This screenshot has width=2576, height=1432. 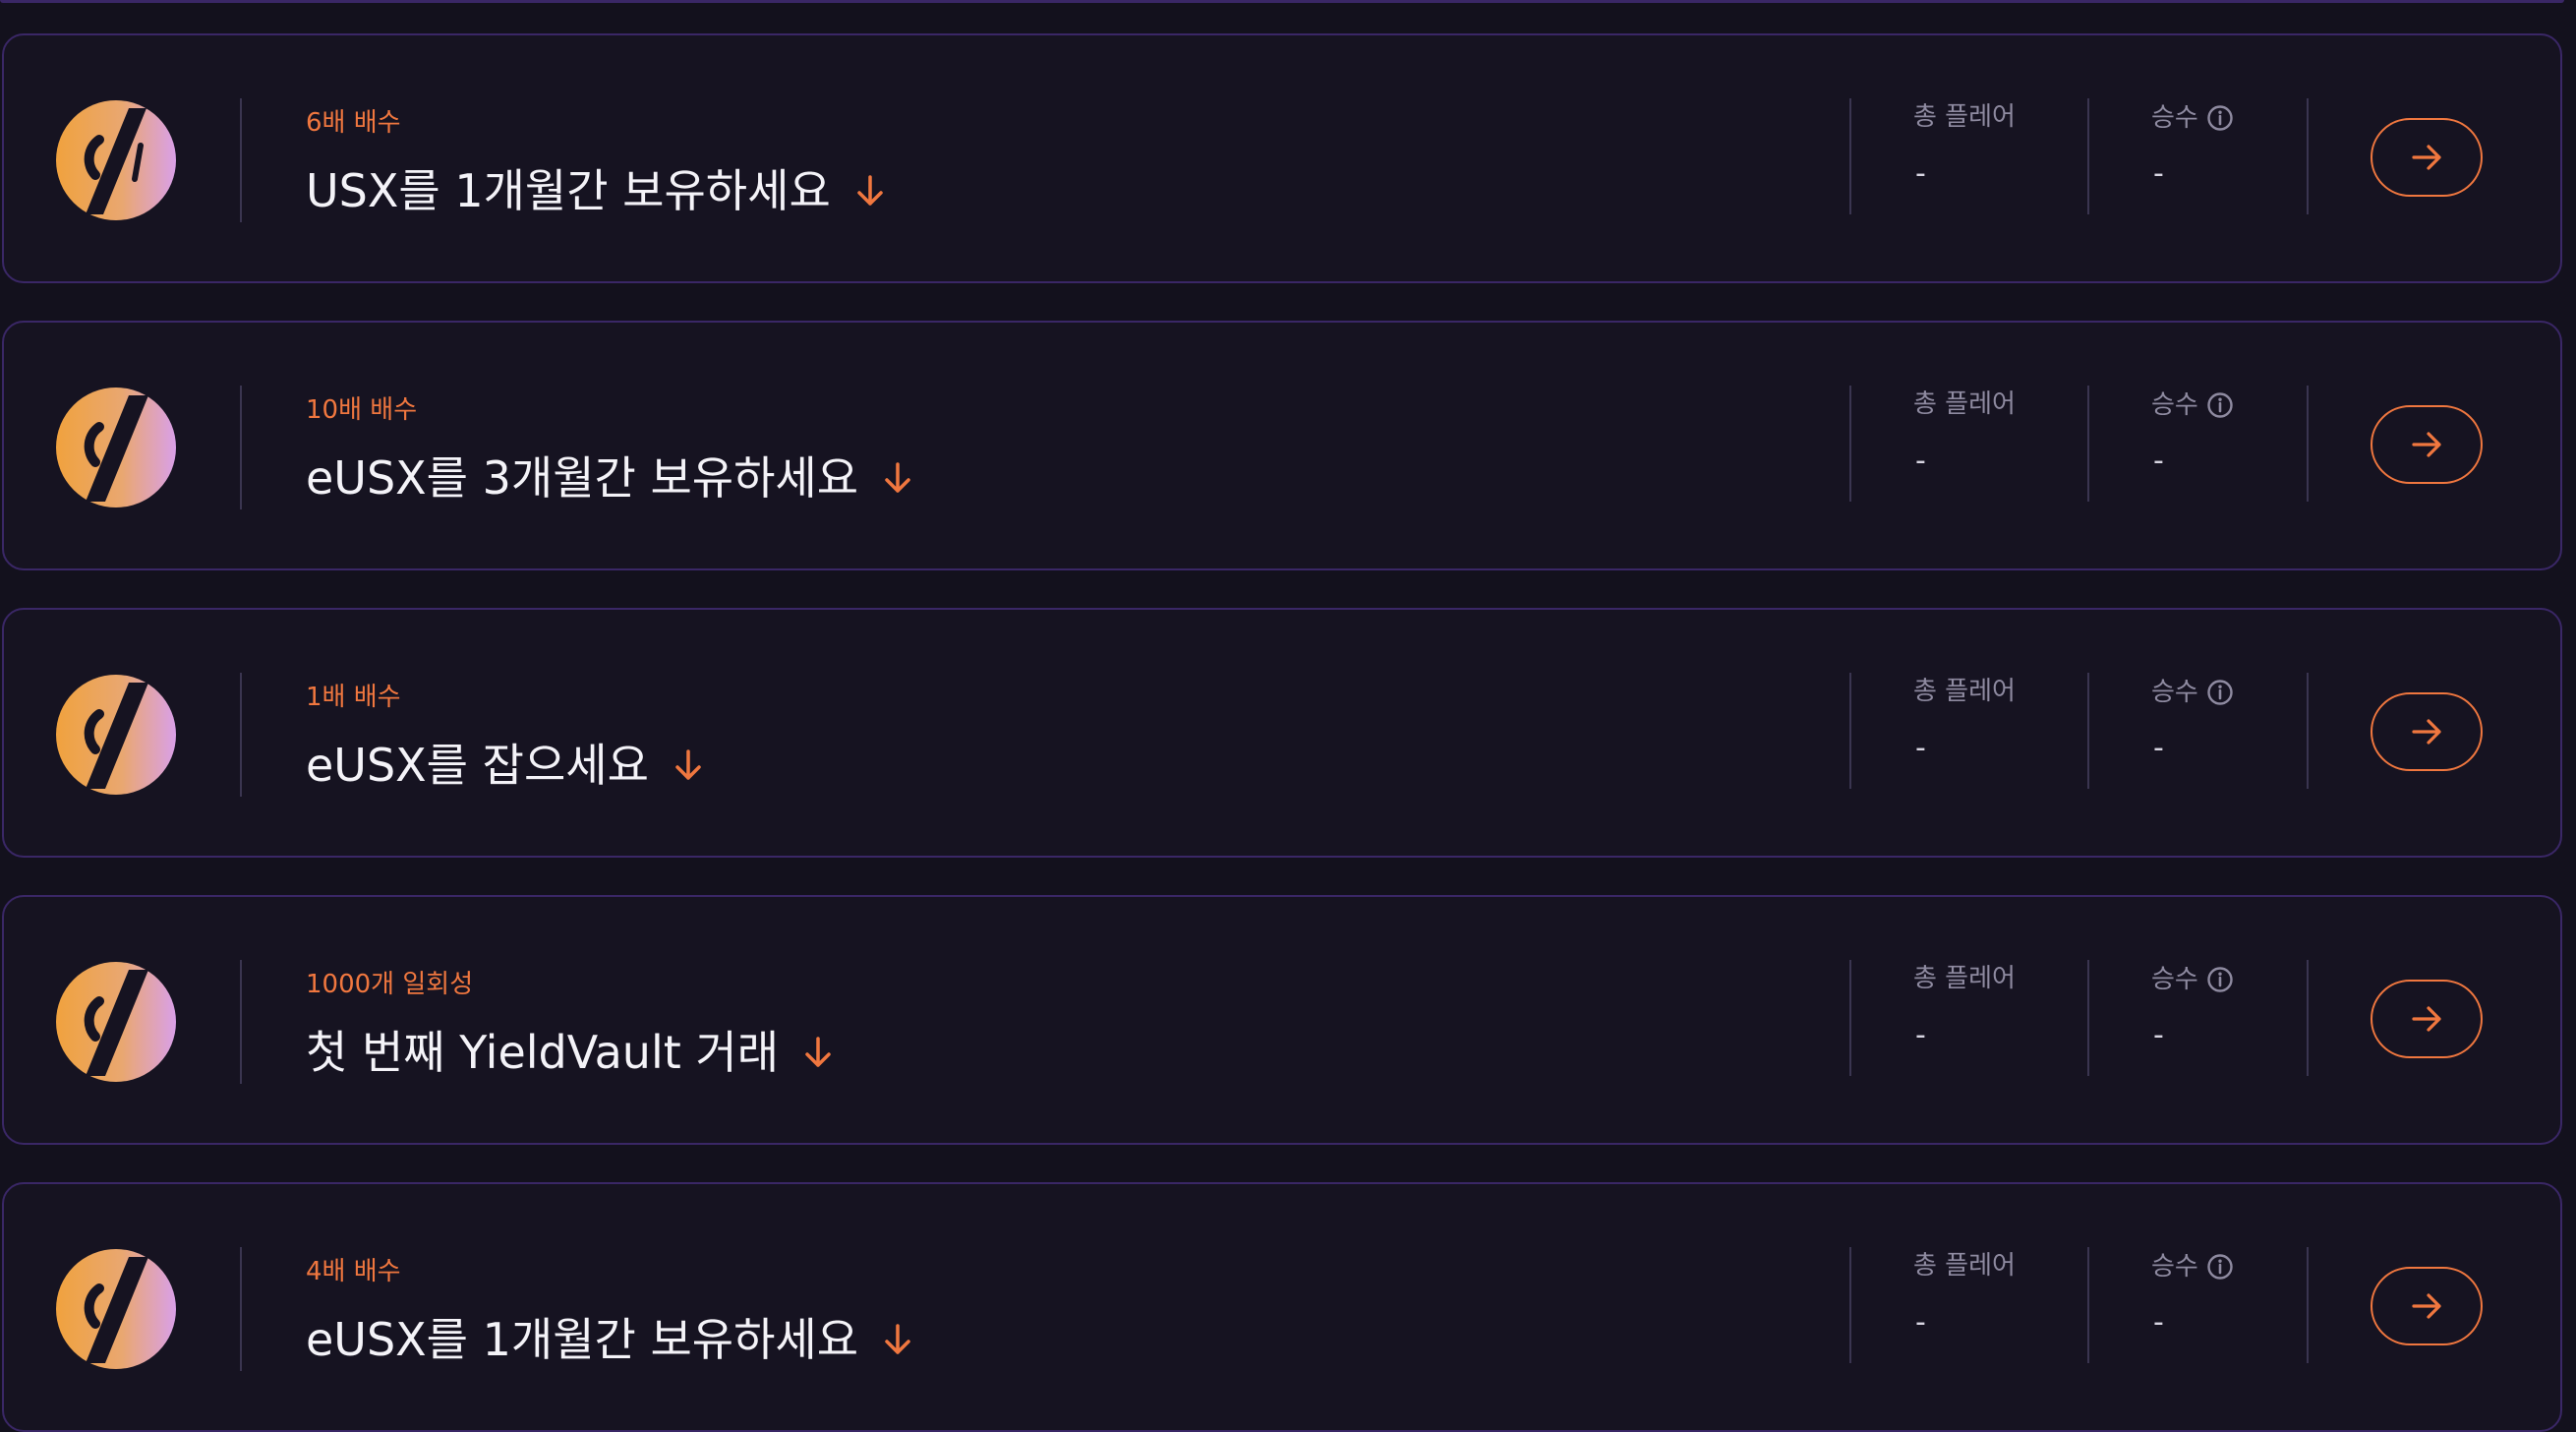 What do you see at coordinates (390, 984) in the screenshot?
I see `multiplier-badge: 1000개 일회성` at bounding box center [390, 984].